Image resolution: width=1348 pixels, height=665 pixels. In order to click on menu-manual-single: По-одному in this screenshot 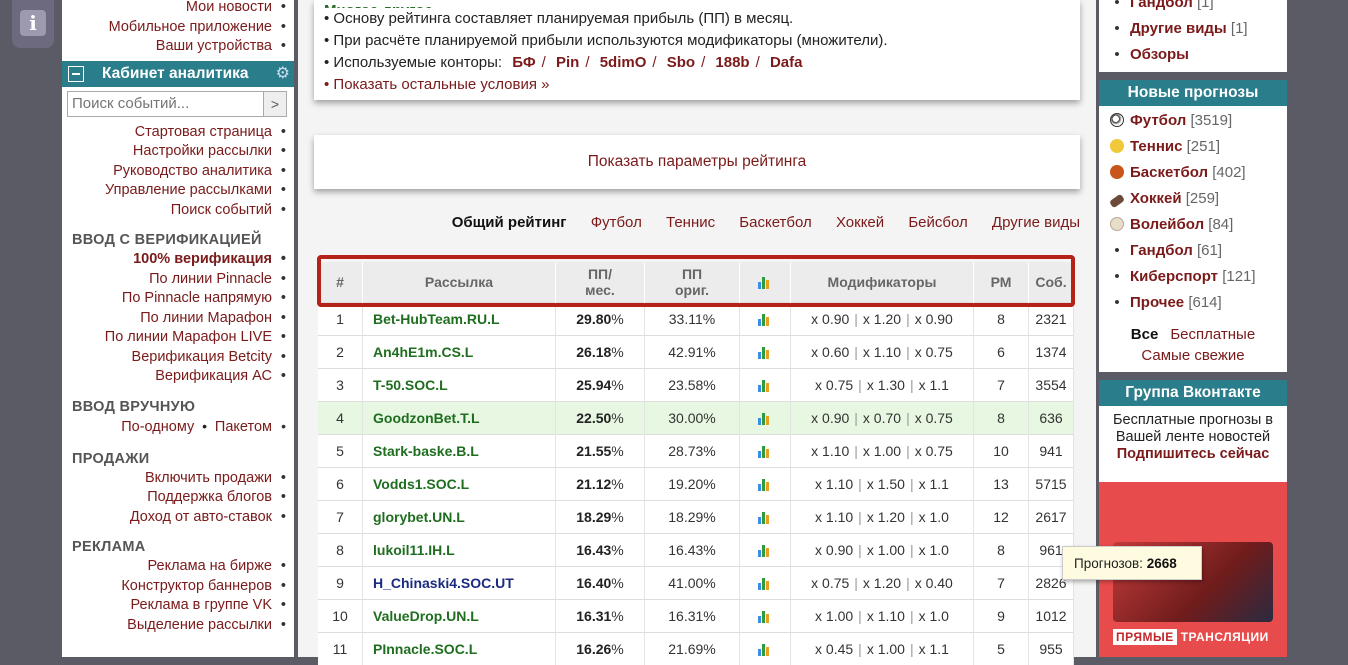, I will do `click(157, 427)`.